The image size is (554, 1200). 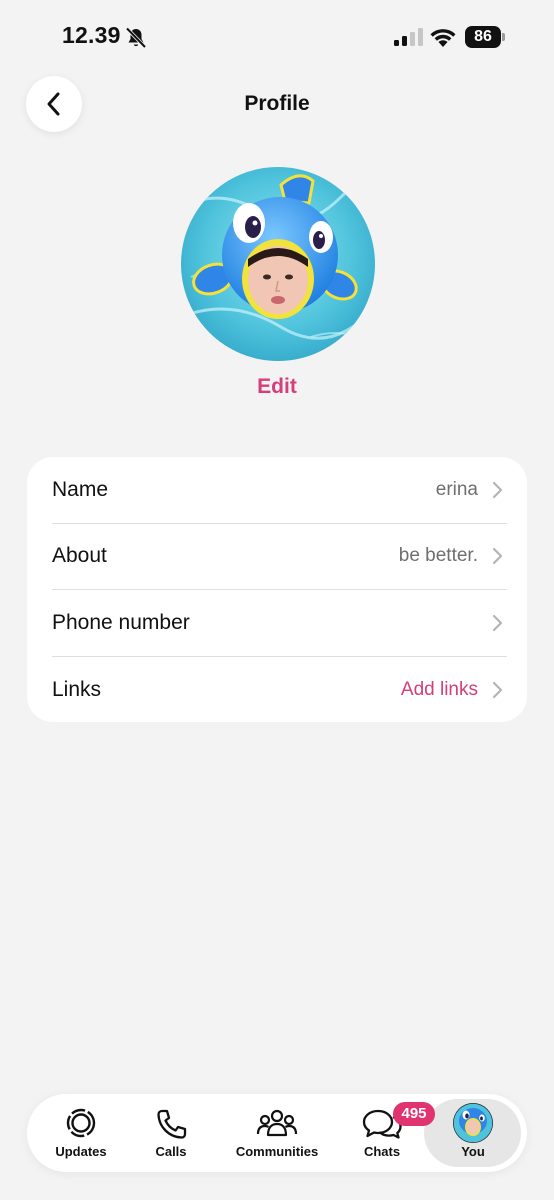 What do you see at coordinates (81, 1123) in the screenshot?
I see `updates-icon` at bounding box center [81, 1123].